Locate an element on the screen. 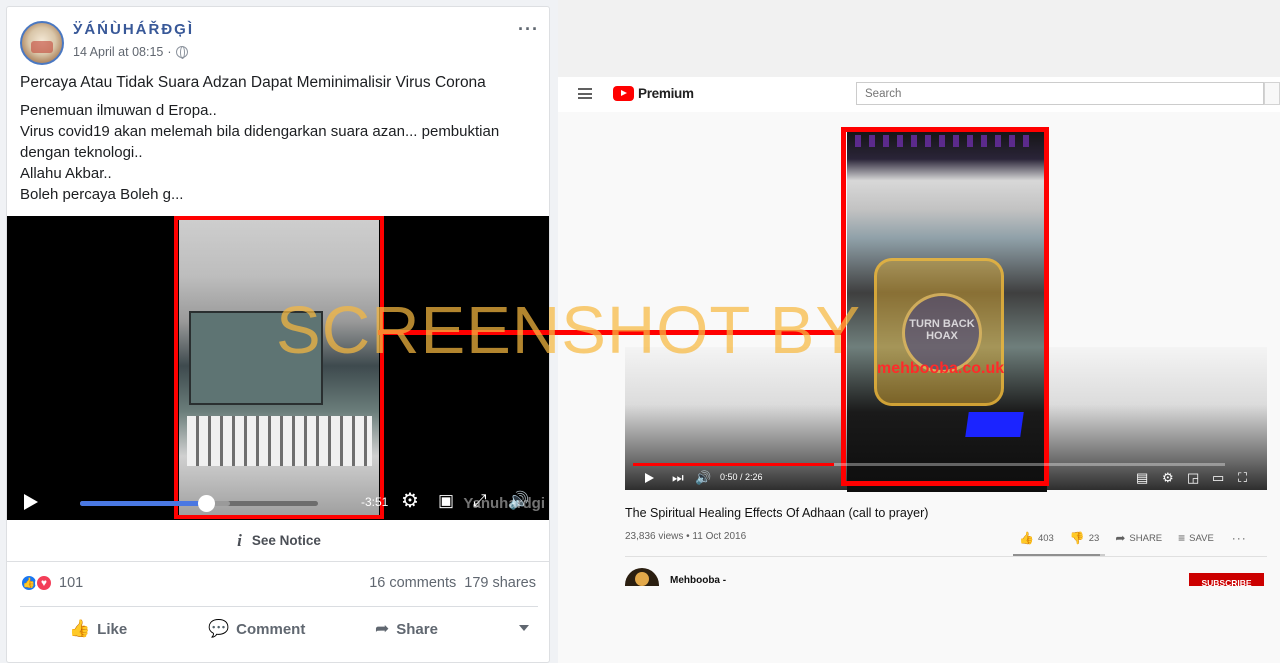  seek-handle is located at coordinates (207, 503).